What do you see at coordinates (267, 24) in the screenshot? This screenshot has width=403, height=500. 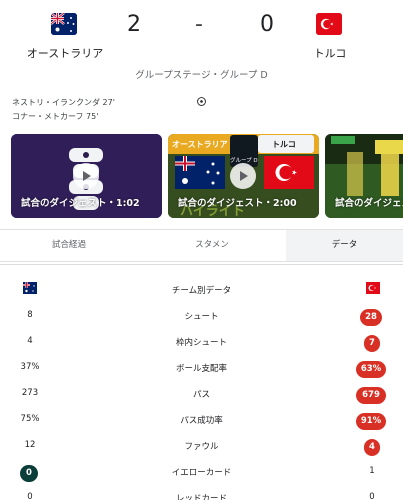 I see `away-score: 0` at bounding box center [267, 24].